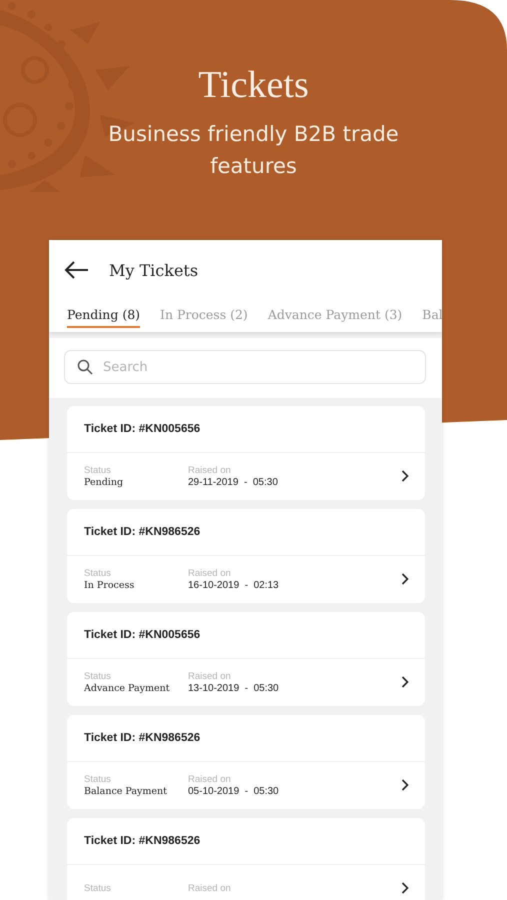 This screenshot has width=507, height=900. Describe the element at coordinates (233, 482) in the screenshot. I see `raised-date: 29-11-2019 - 05:30` at that location.